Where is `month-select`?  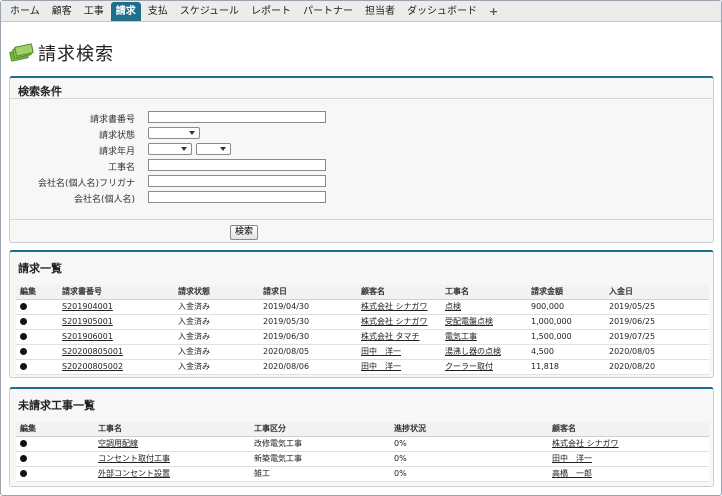
month-select is located at coordinates (213, 149).